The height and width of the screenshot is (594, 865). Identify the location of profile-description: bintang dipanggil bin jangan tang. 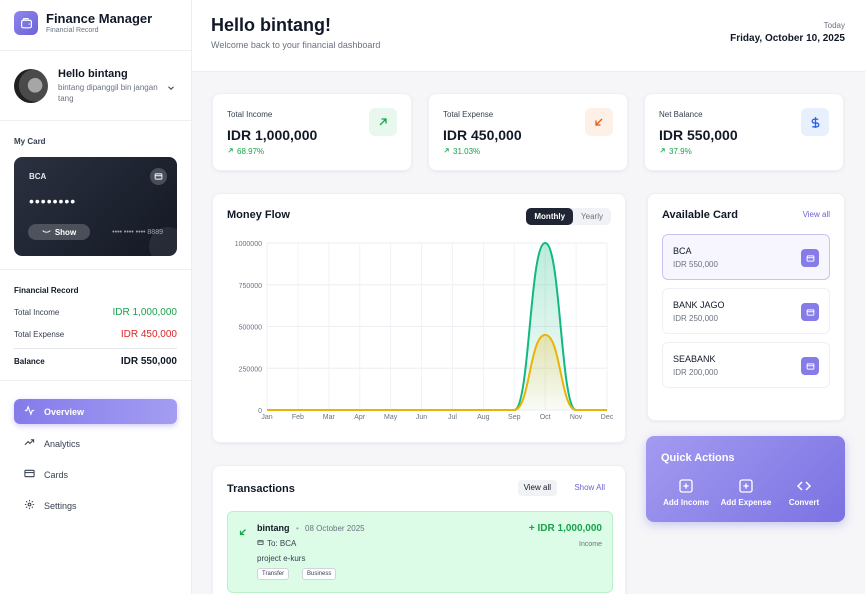
(108, 93).